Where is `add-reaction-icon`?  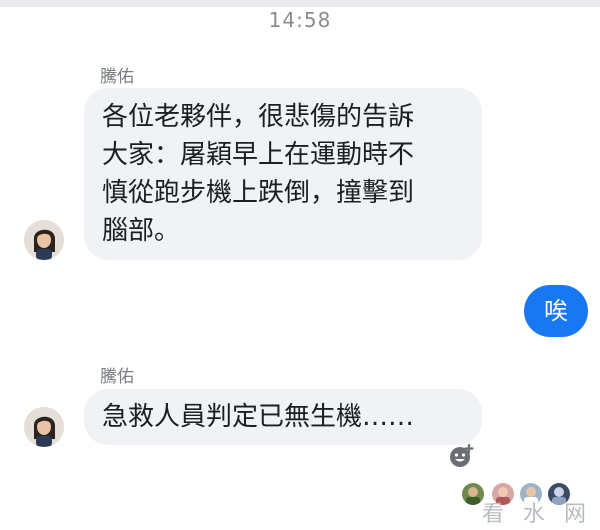 add-reaction-icon is located at coordinates (461, 456).